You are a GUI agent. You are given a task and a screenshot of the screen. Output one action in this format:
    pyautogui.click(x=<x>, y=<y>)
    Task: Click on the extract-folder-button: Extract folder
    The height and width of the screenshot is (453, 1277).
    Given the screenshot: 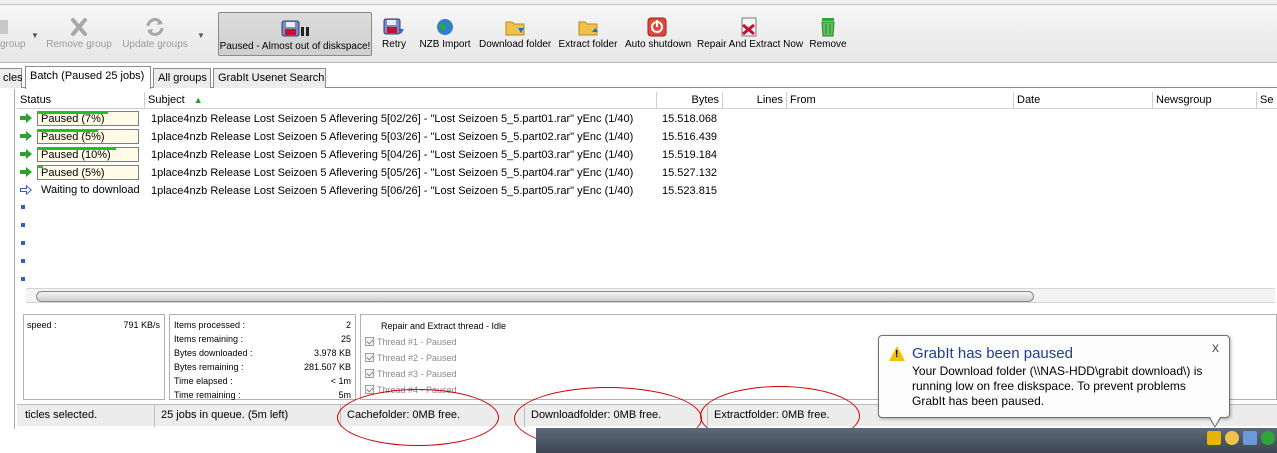 What is the action you would take?
    pyautogui.click(x=588, y=35)
    